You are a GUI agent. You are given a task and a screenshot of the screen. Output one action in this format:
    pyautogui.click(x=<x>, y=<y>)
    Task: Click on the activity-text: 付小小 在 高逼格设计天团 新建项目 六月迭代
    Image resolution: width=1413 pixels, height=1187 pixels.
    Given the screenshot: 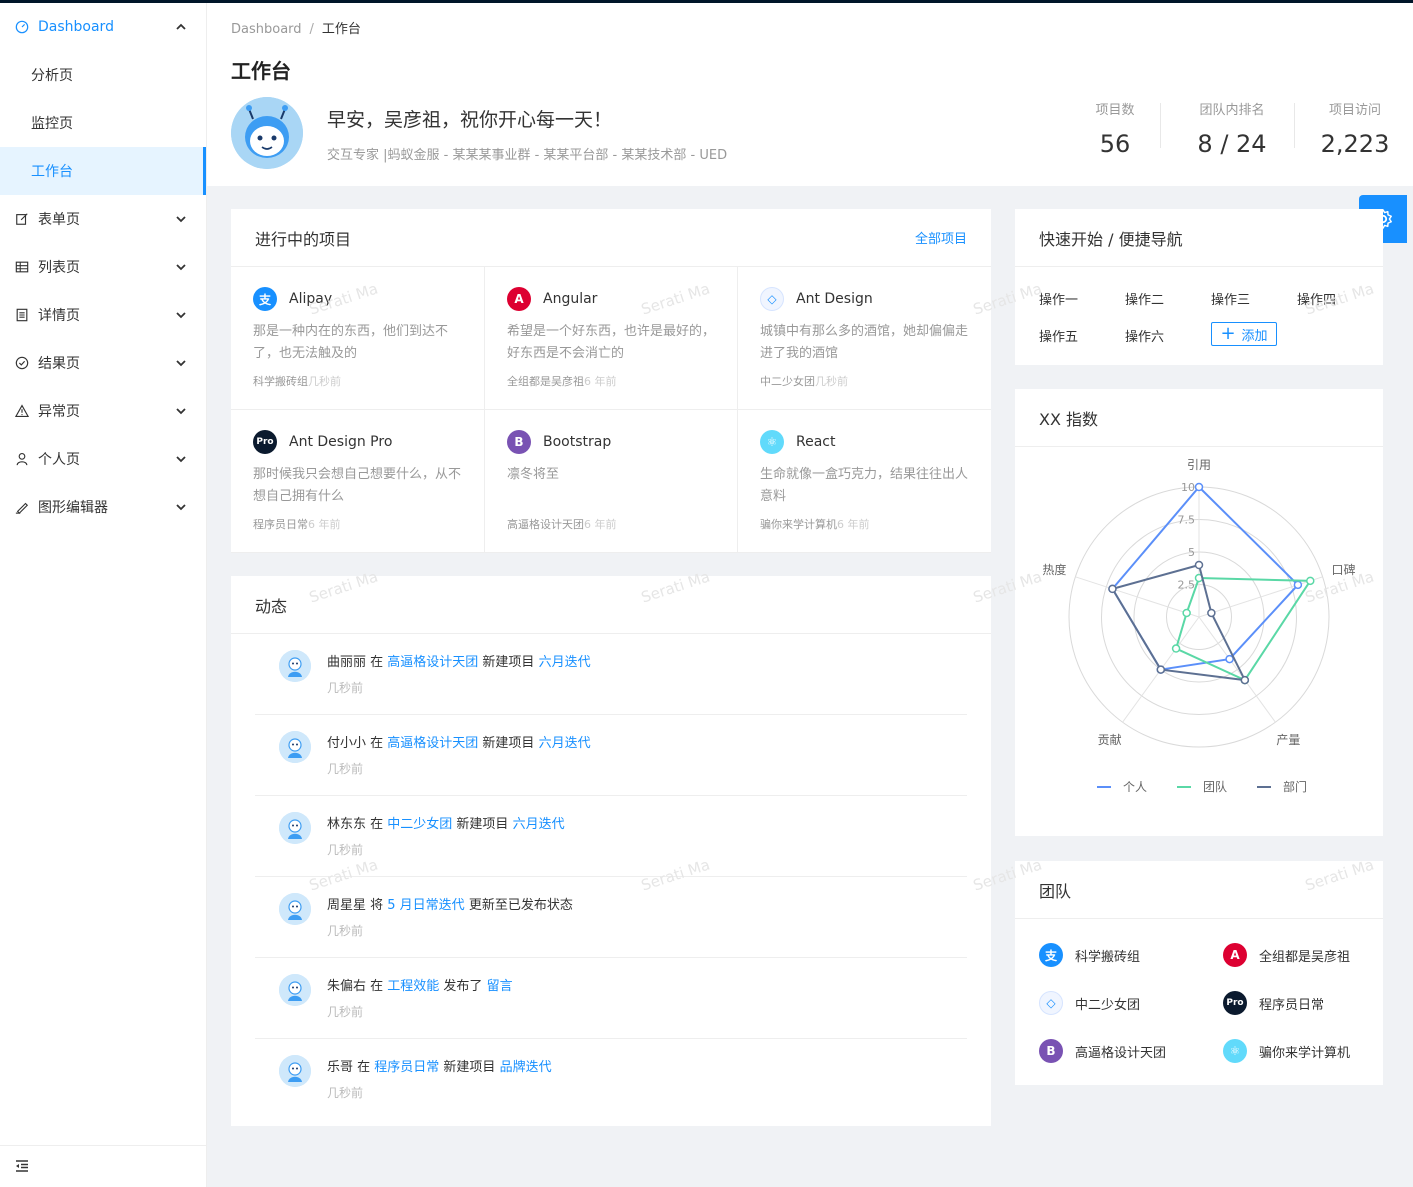 What is the action you would take?
    pyautogui.click(x=459, y=741)
    